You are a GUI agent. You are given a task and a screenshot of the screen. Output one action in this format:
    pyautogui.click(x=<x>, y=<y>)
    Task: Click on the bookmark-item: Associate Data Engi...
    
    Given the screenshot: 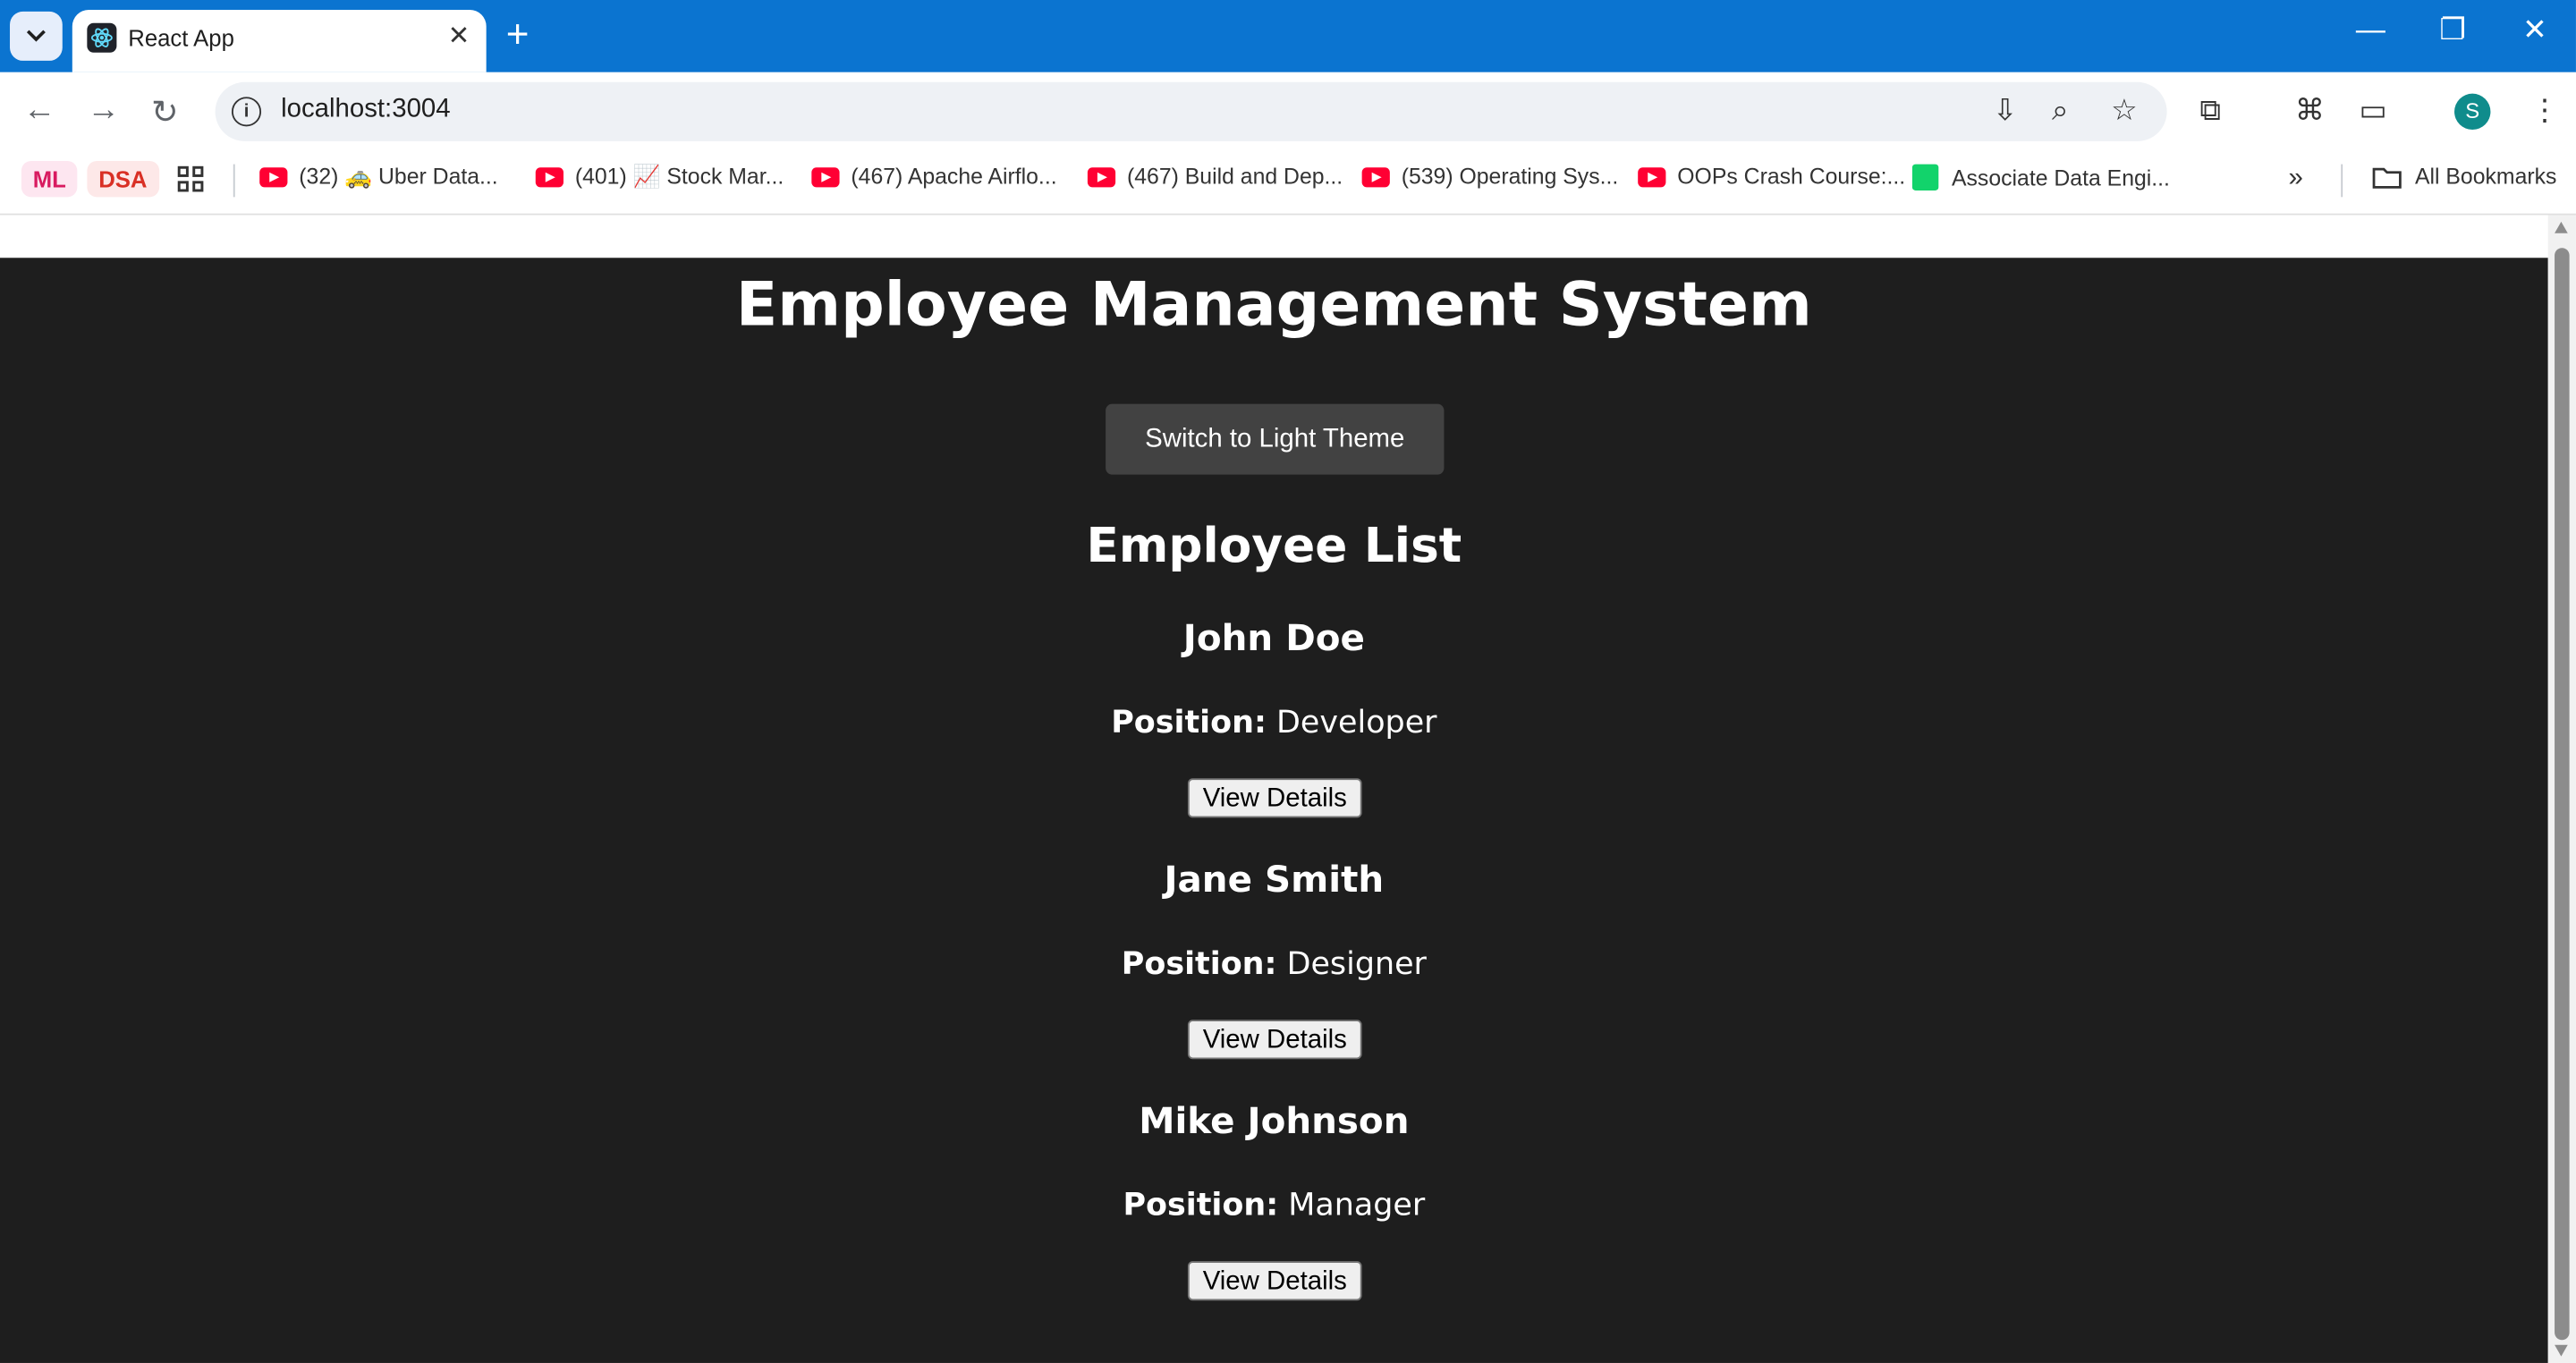 What is the action you would take?
    pyautogui.click(x=2040, y=177)
    